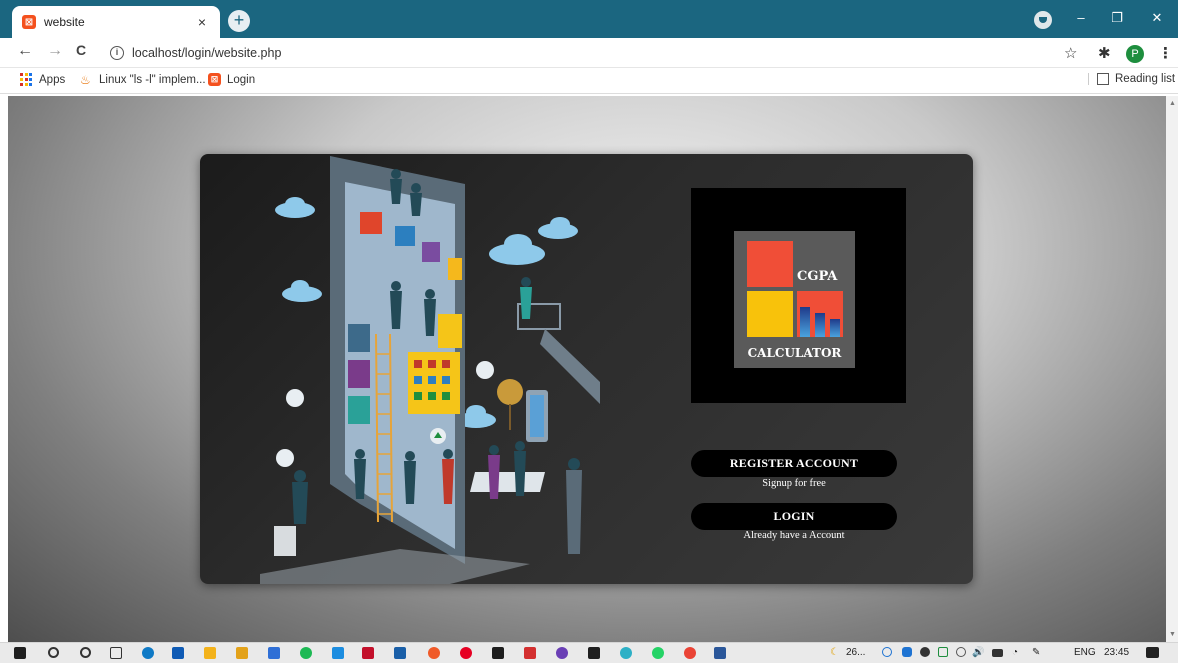  Describe the element at coordinates (81, 50) in the screenshot. I see `reload-button: C` at that location.